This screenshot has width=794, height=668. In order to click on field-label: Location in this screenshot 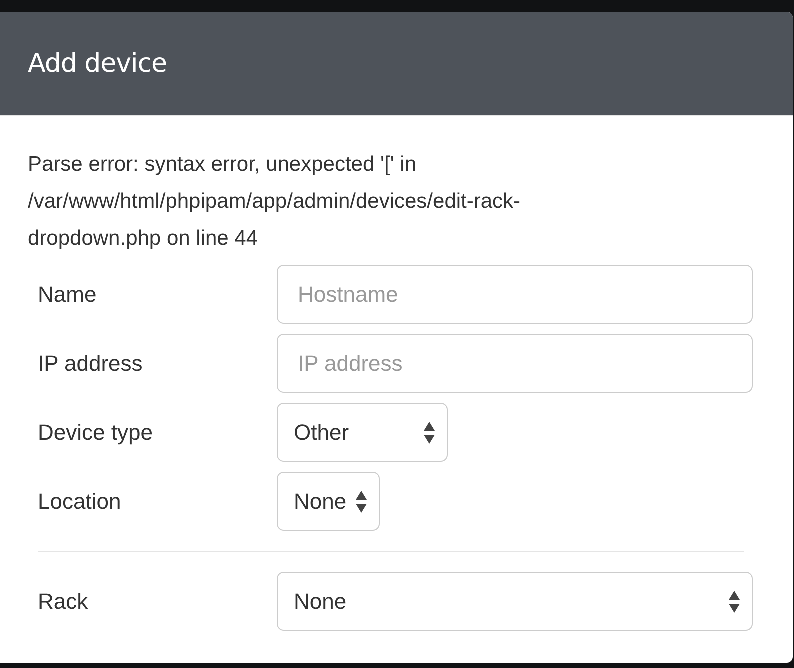, I will do `click(80, 501)`.